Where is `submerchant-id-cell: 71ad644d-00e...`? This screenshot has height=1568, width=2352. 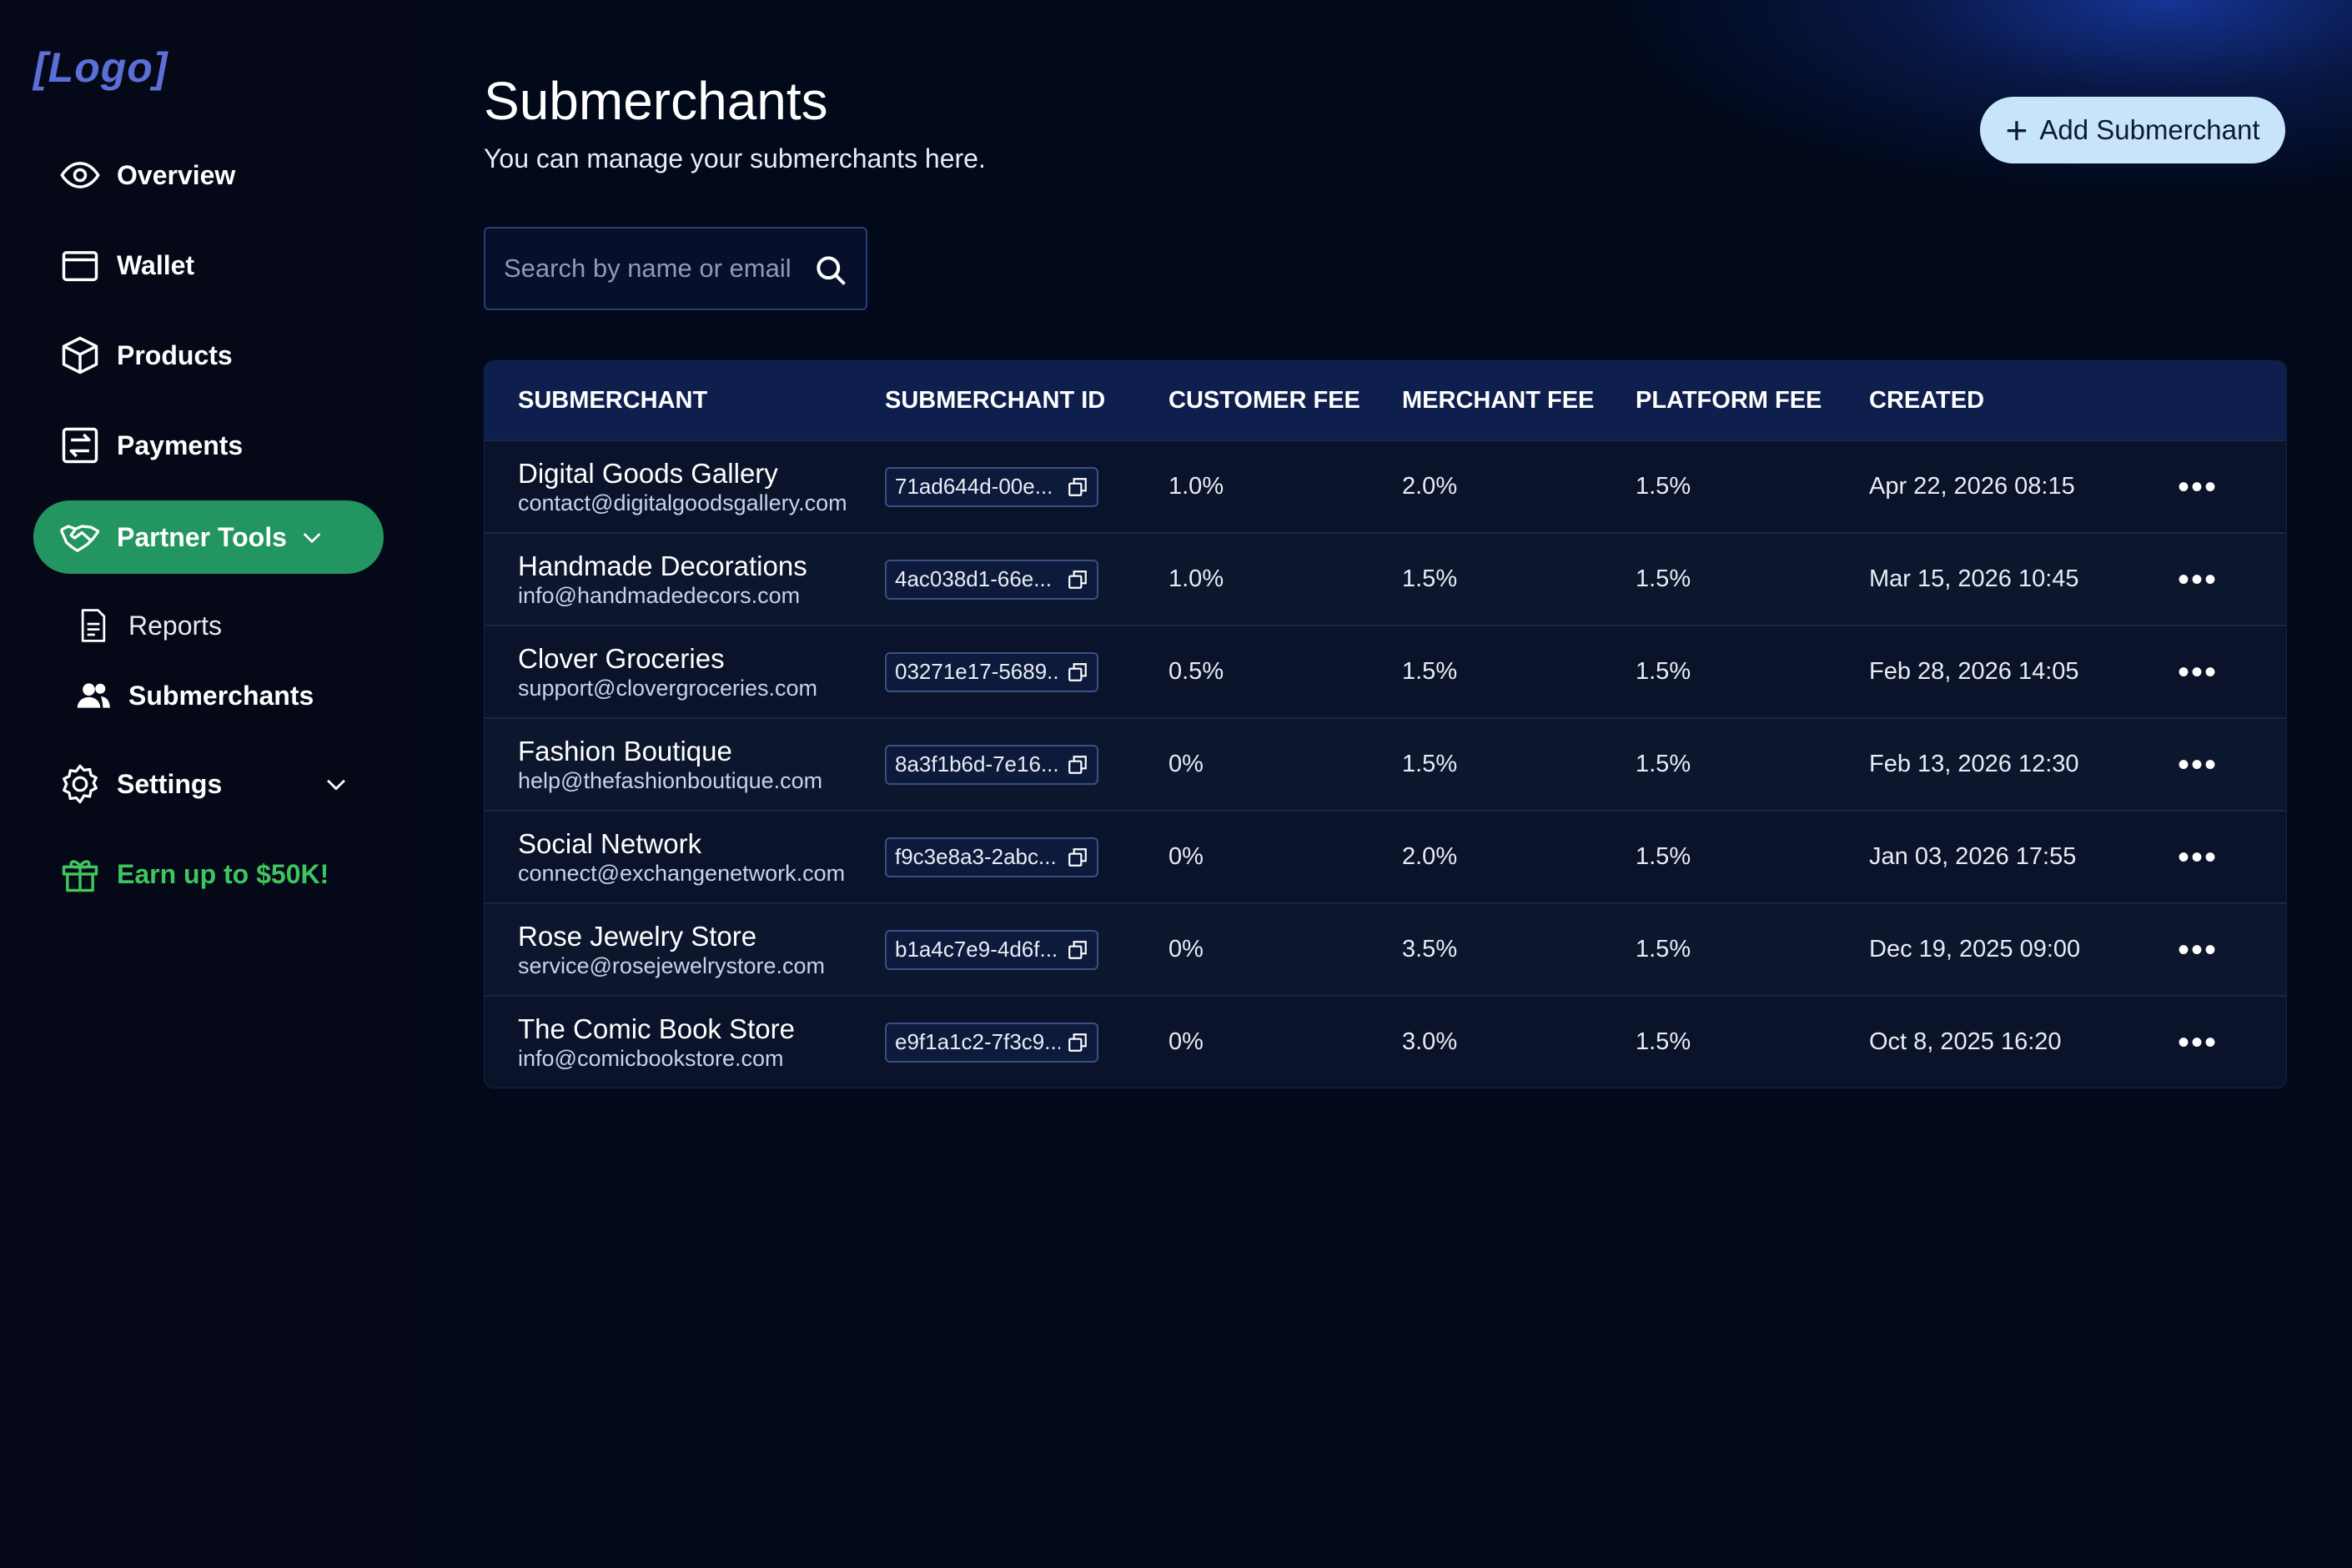 submerchant-id-cell: 71ad644d-00e... is located at coordinates (1026, 486).